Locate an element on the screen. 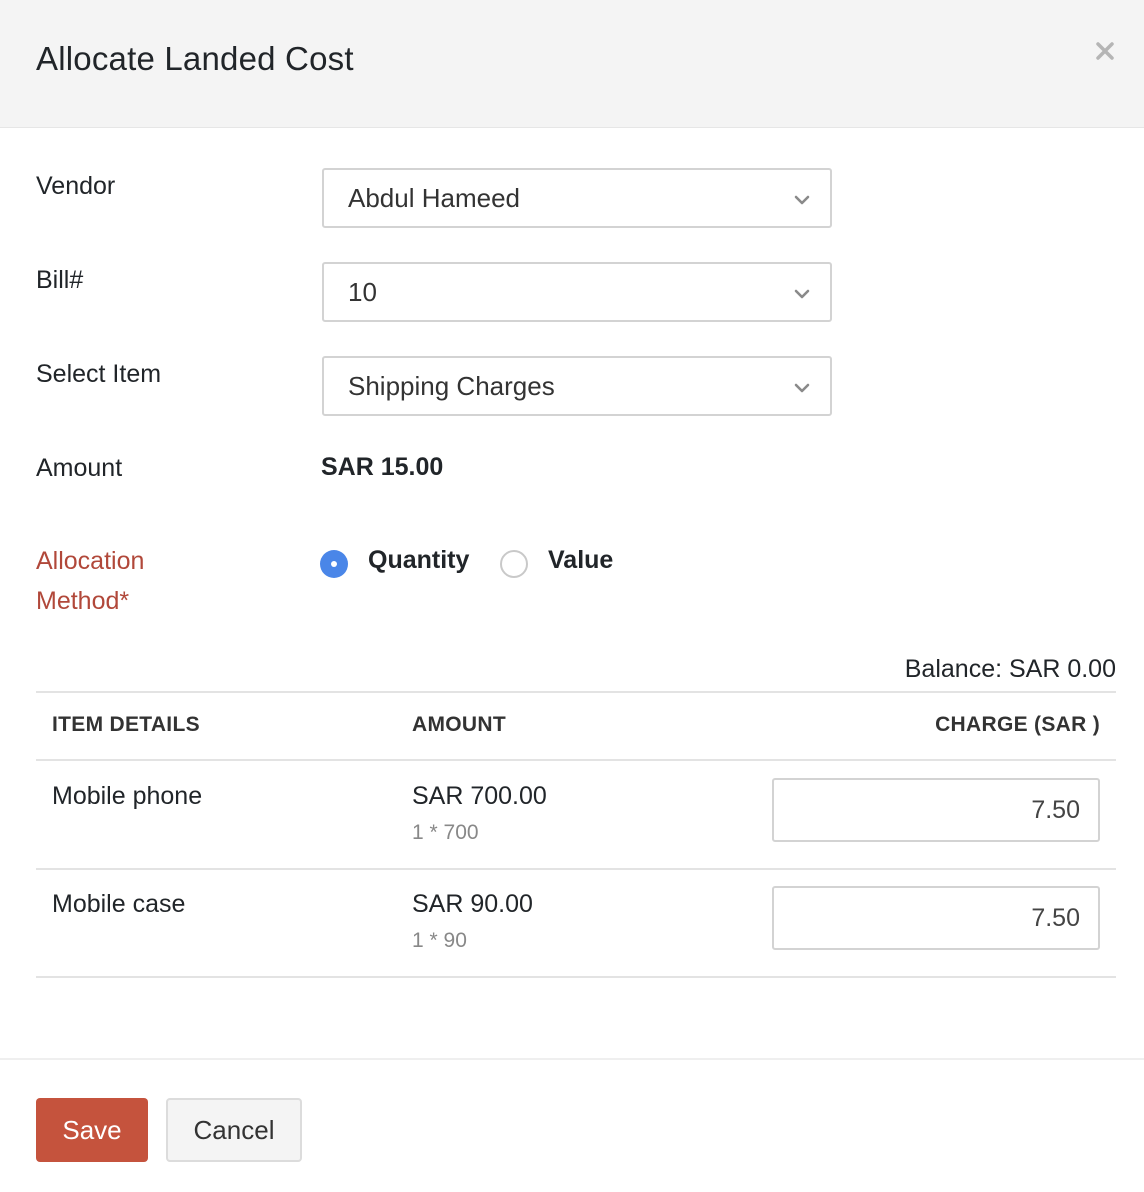 The image size is (1144, 1192). radio-unchecked-icon is located at coordinates (514, 564).